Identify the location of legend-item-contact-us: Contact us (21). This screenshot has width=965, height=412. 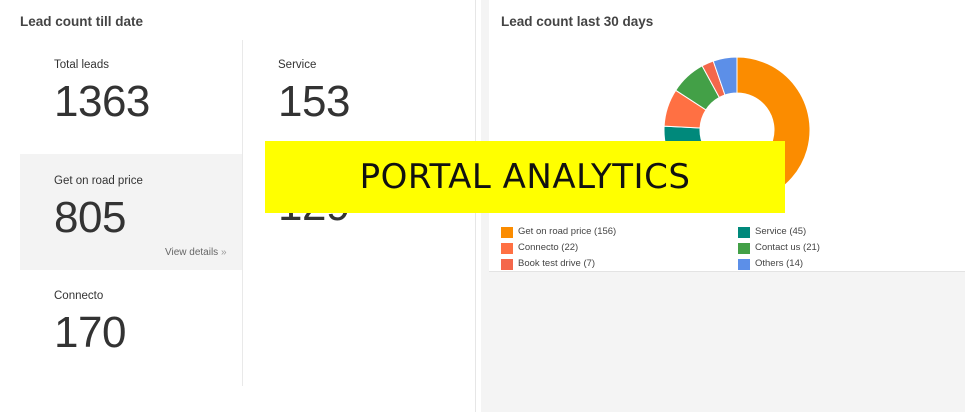
(779, 248).